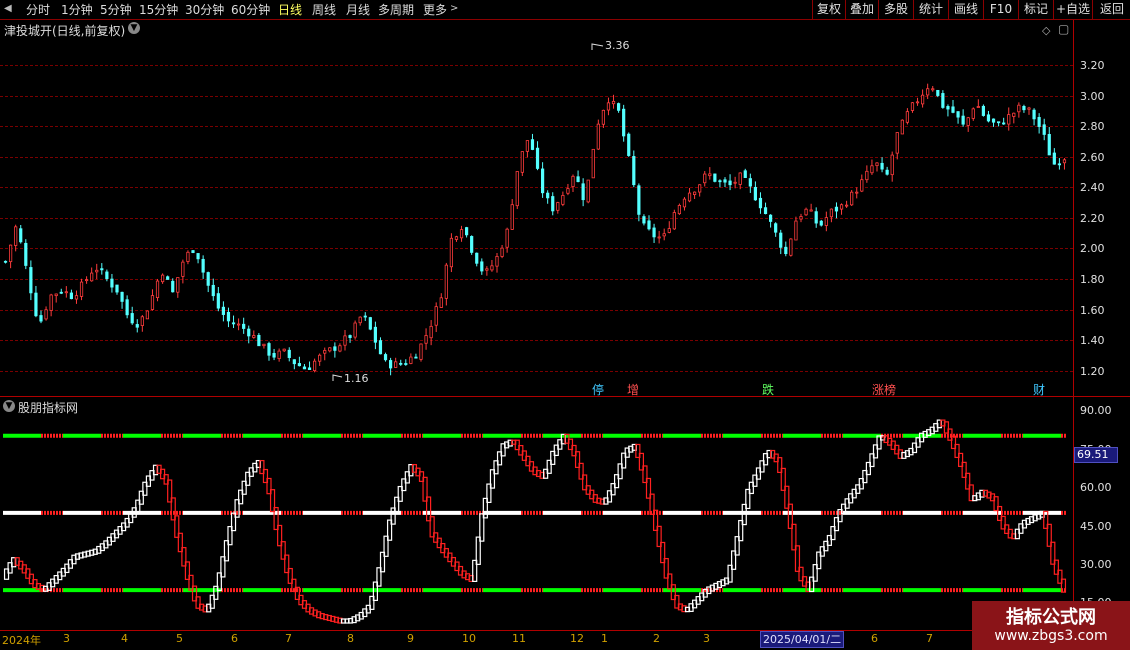 This screenshot has width=1130, height=650. What do you see at coordinates (1092, 248) in the screenshot?
I see `price-label: 2.00` at bounding box center [1092, 248].